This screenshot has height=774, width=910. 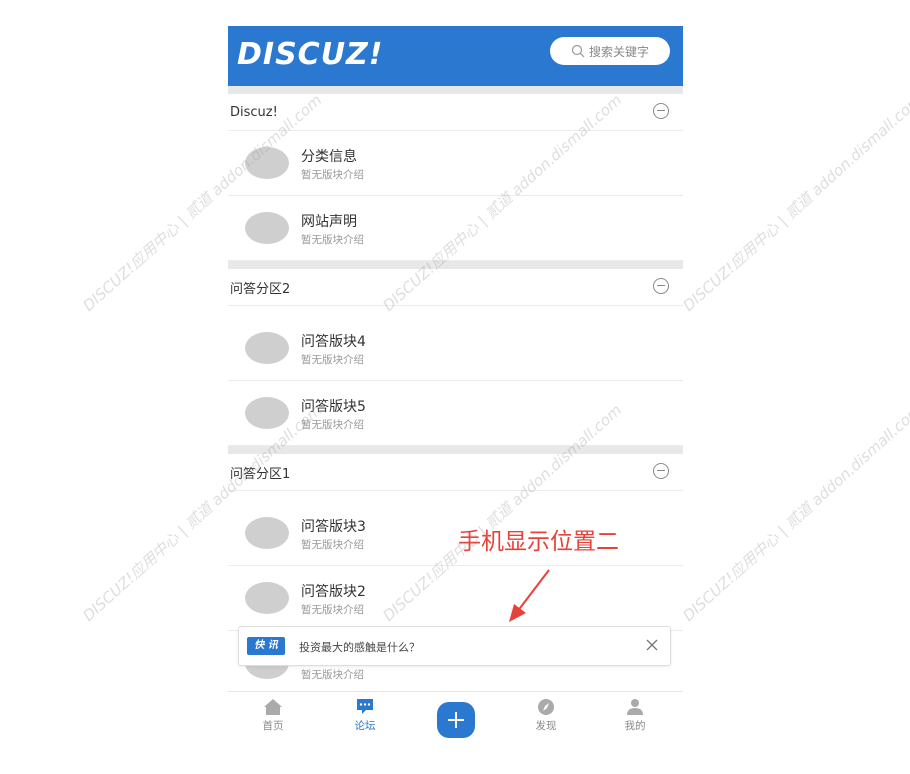 I want to click on tab-label: 论坛, so click(x=365, y=726).